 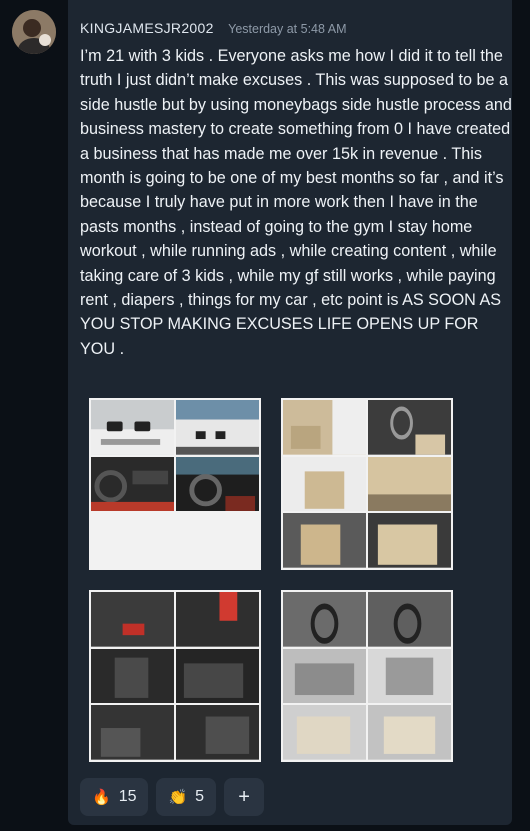 I want to click on fire-icon: 🔥, so click(x=101, y=797).